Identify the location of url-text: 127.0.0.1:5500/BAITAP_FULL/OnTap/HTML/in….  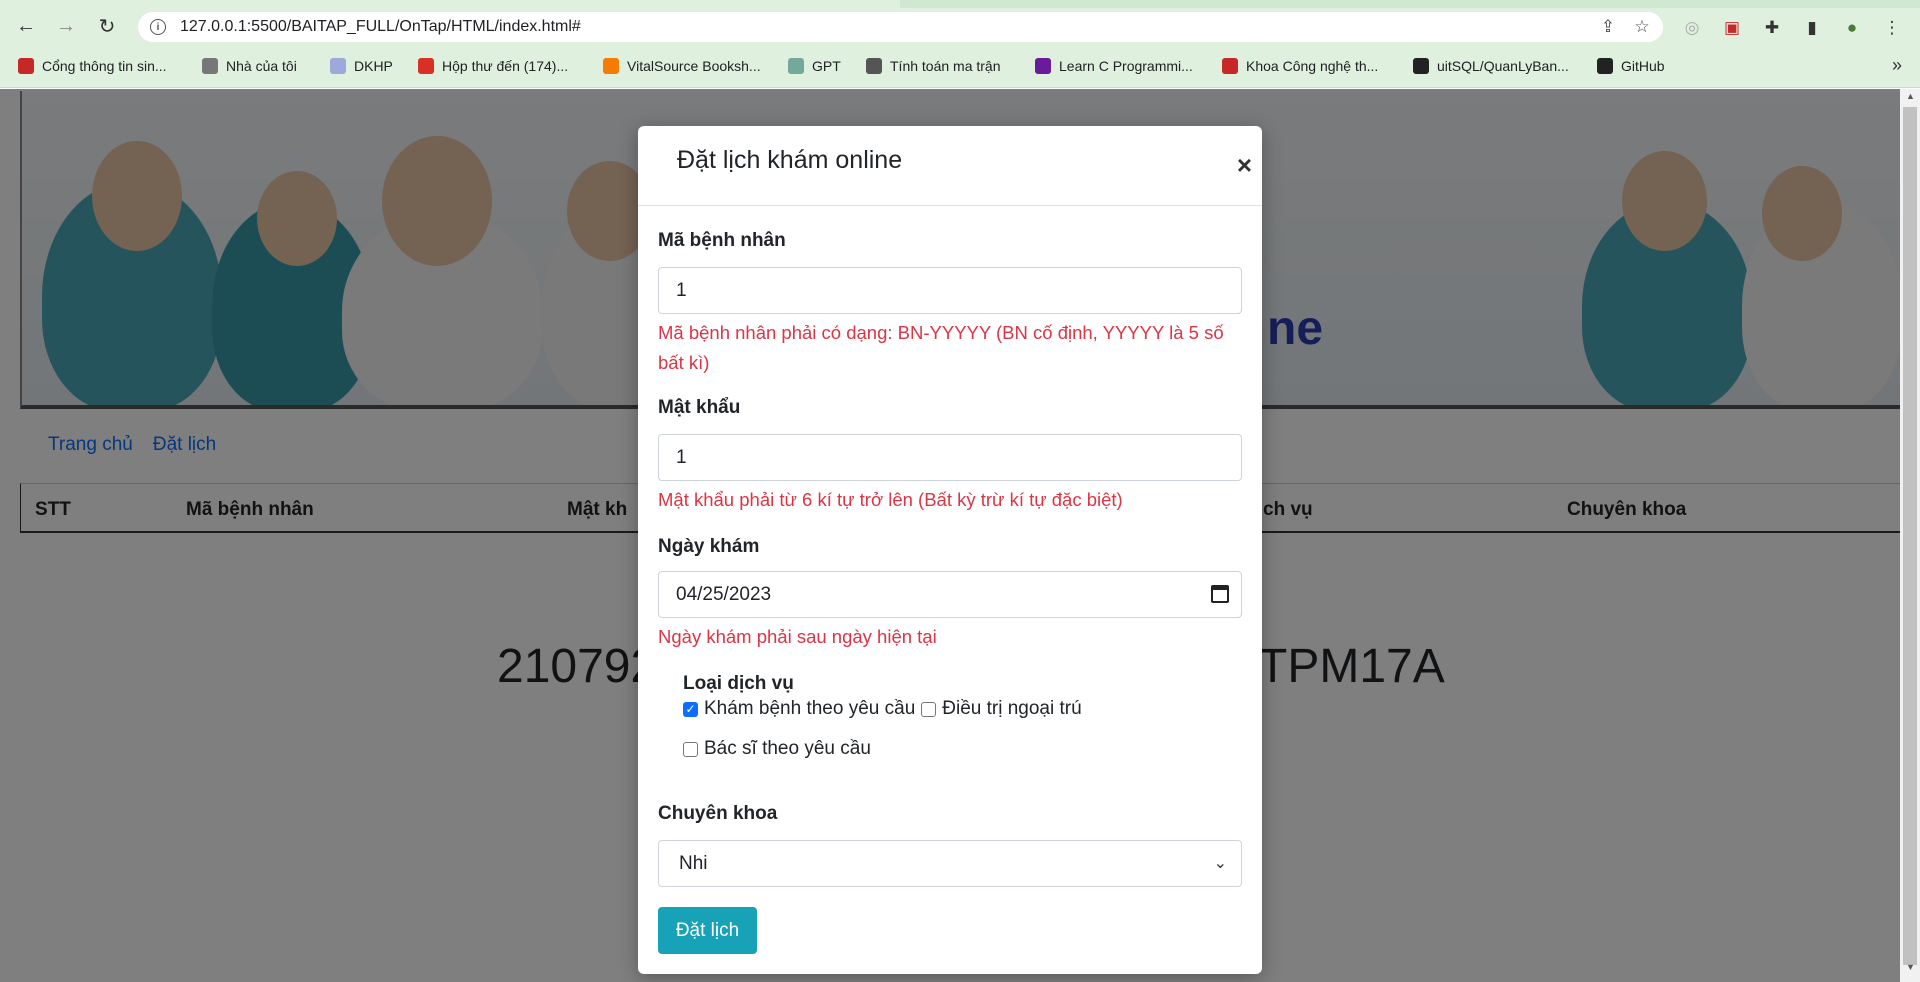
(380, 27).